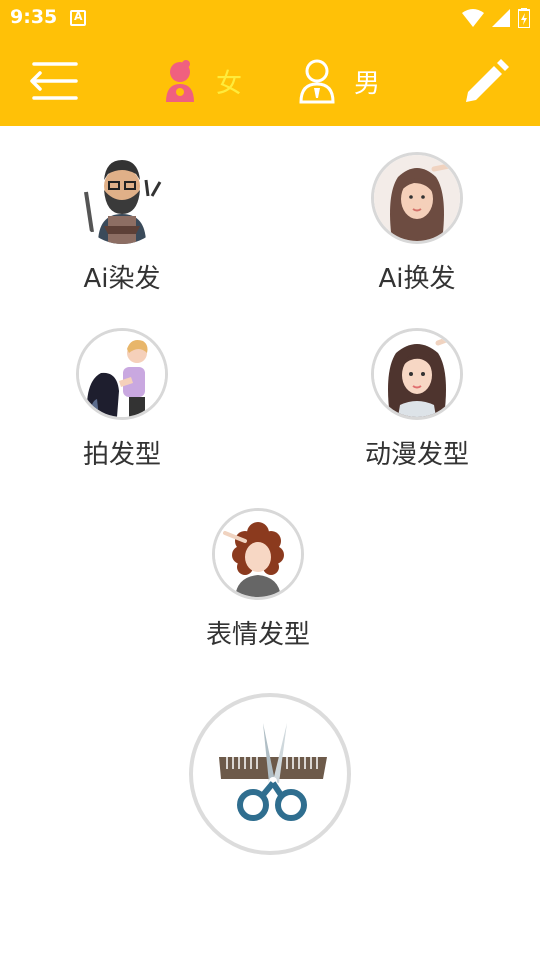  What do you see at coordinates (339, 81) in the screenshot?
I see `tab-male: 男` at bounding box center [339, 81].